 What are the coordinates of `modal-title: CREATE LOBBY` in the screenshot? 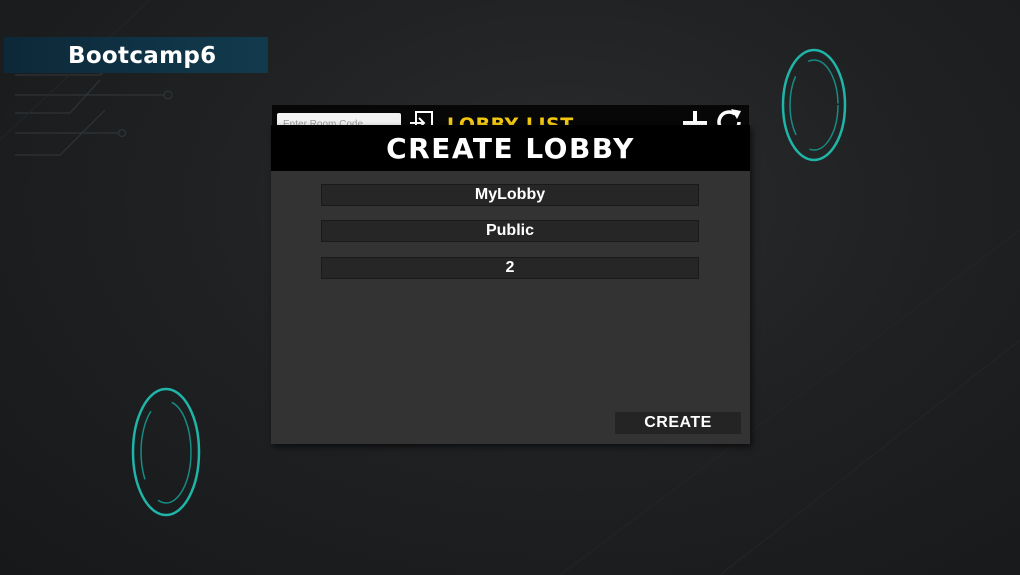 It's located at (510, 148).